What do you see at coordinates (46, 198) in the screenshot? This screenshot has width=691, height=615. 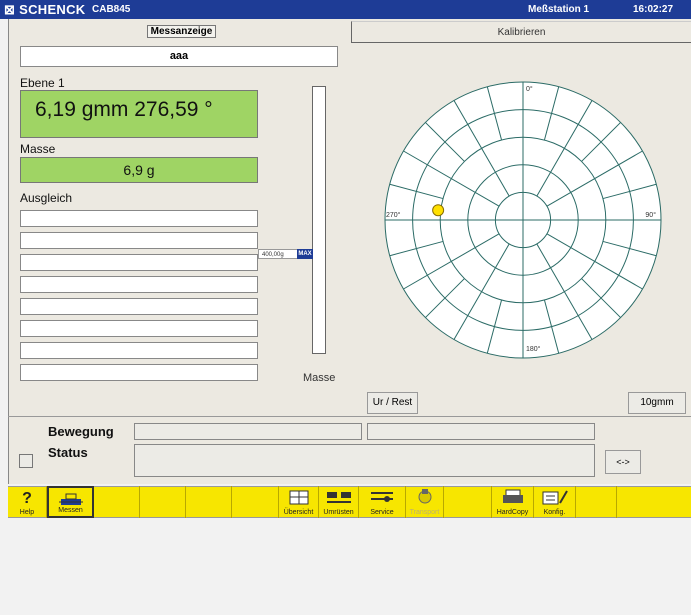 I see `ausgleich-label: Ausgleich` at bounding box center [46, 198].